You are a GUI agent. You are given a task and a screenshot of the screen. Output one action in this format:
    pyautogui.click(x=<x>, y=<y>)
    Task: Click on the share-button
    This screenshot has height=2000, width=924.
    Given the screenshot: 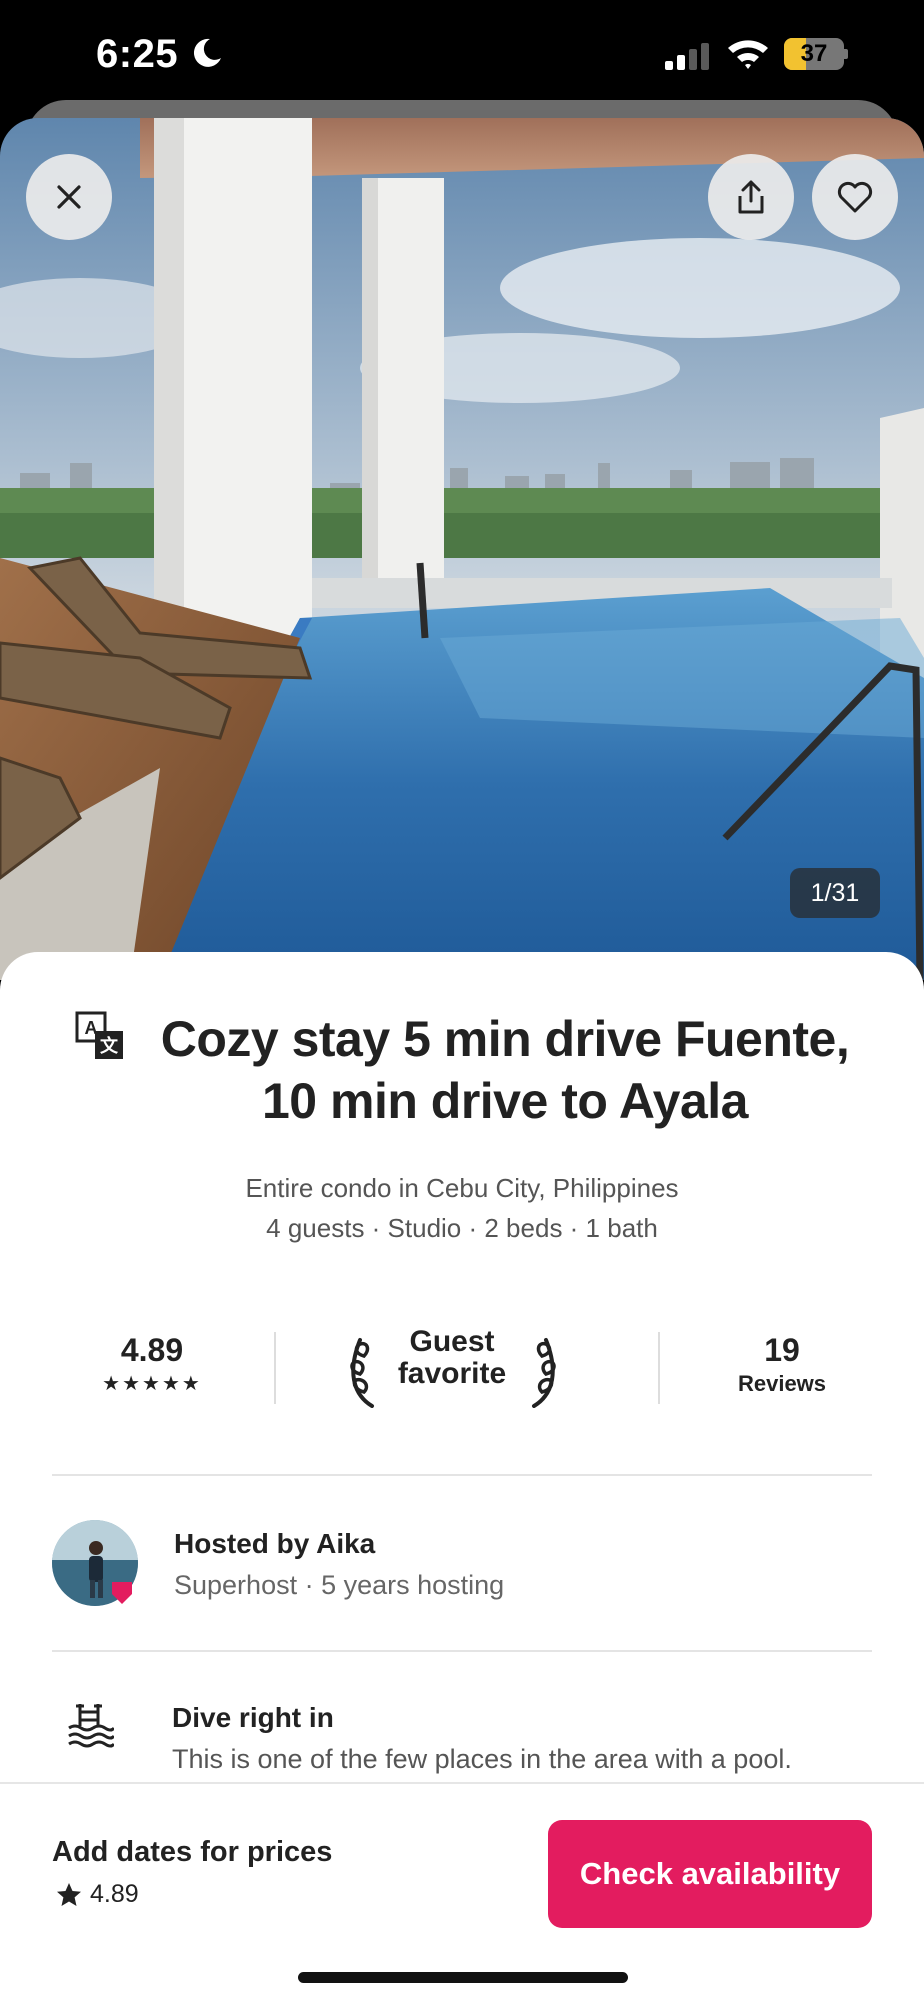 What is the action you would take?
    pyautogui.click(x=751, y=197)
    